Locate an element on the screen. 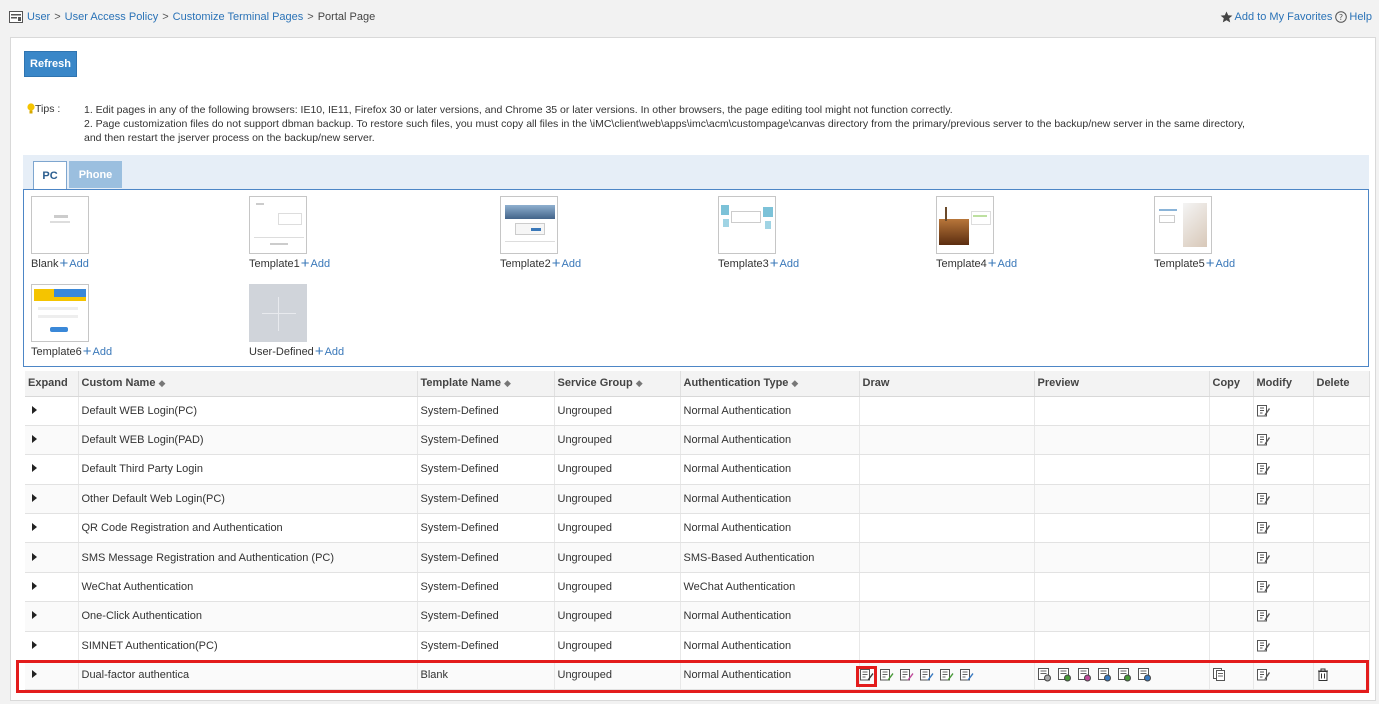  add-template-template5: Add is located at coordinates (1226, 264).